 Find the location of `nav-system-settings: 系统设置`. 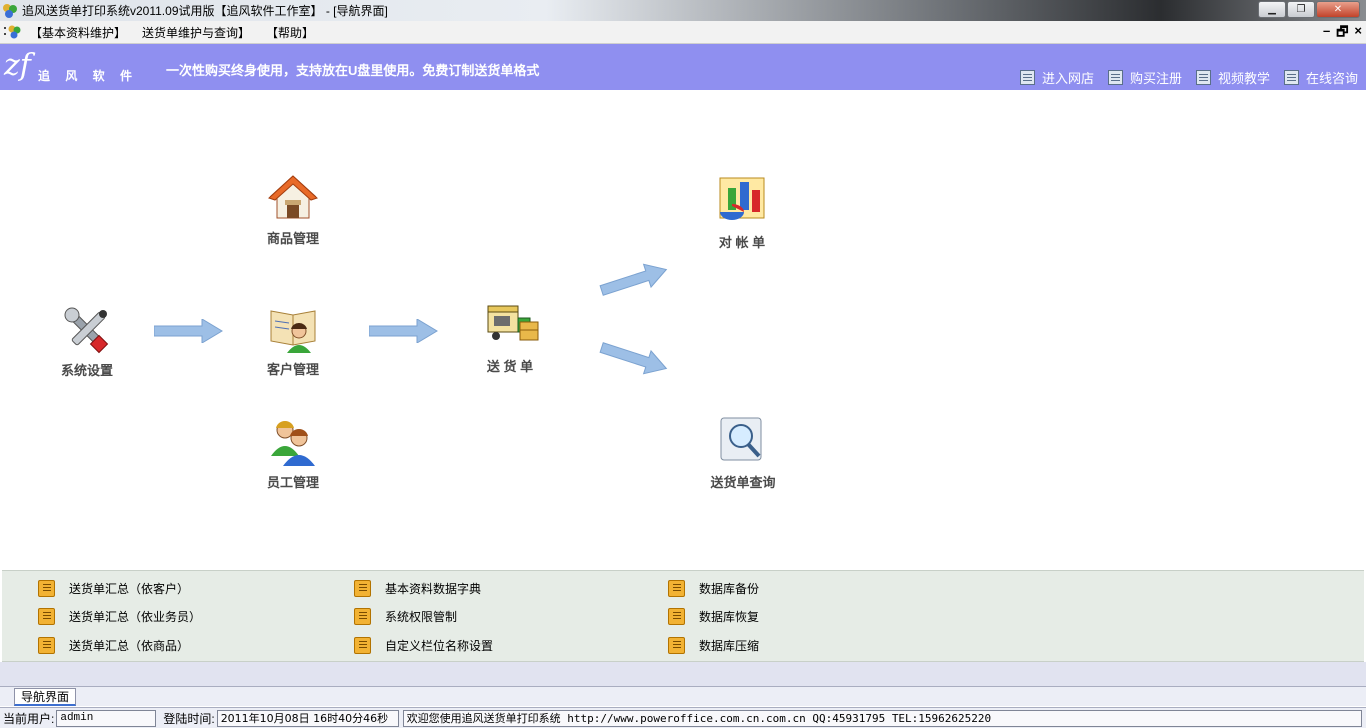

nav-system-settings: 系统设置 is located at coordinates (87, 341).